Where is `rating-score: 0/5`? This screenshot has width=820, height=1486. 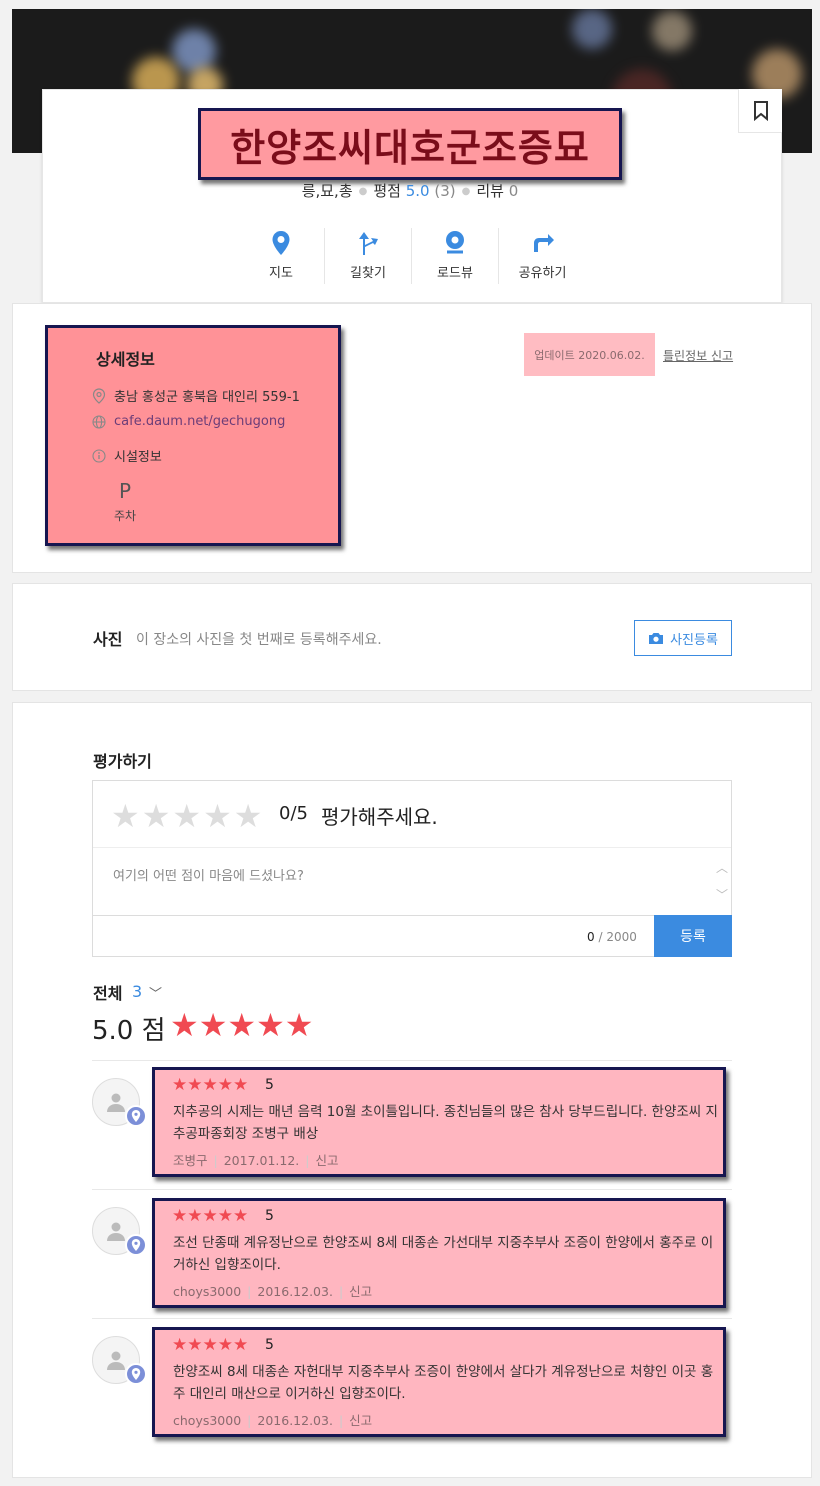 rating-score: 0/5 is located at coordinates (293, 813).